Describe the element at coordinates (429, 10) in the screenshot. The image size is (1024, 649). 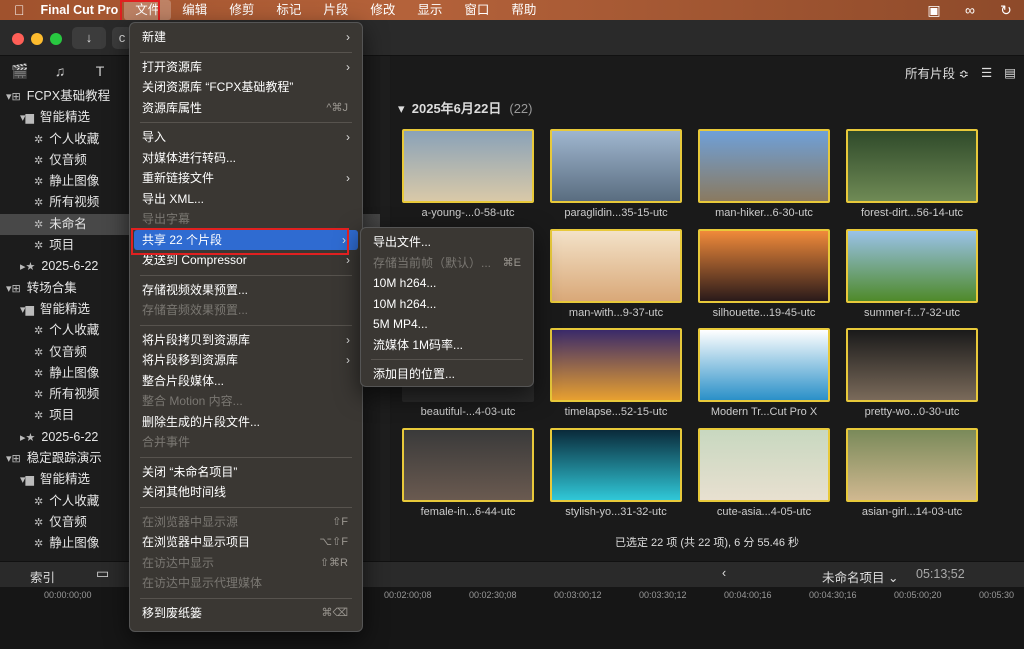
I see `menu-view: 显示` at that location.